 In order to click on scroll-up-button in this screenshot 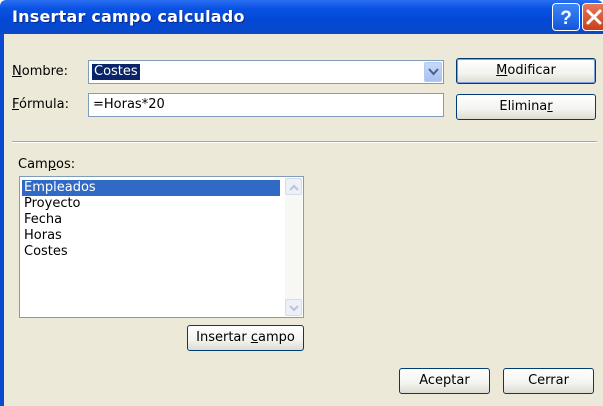, I will do `click(293, 186)`.